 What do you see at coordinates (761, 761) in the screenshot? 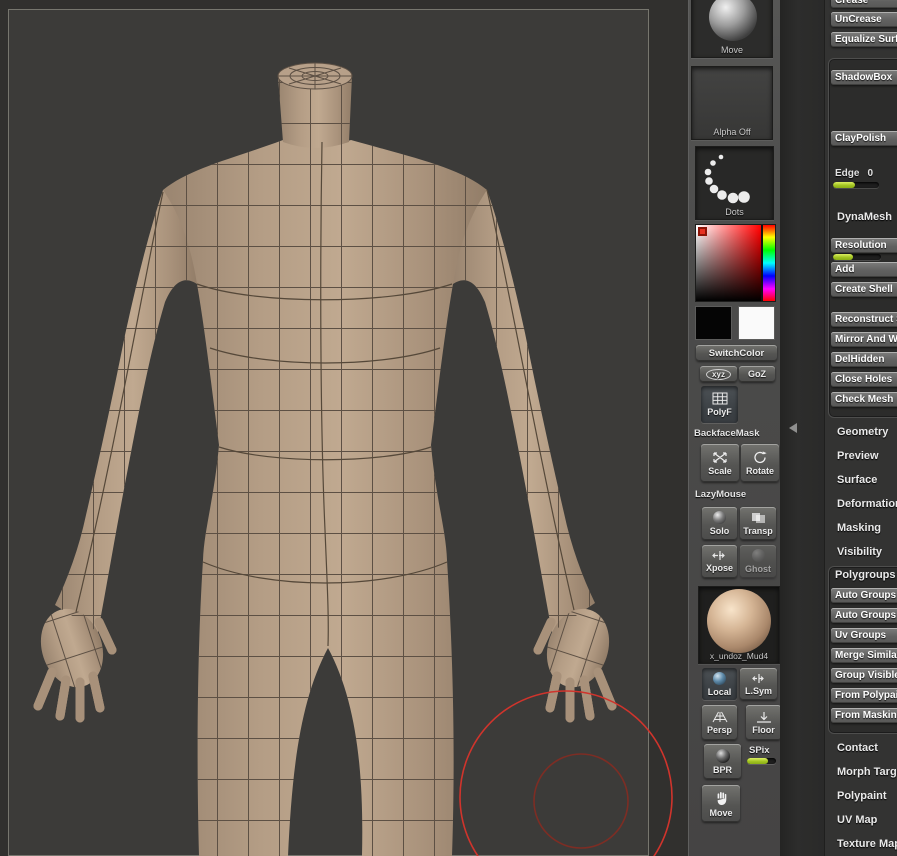
I see `spix-slider` at bounding box center [761, 761].